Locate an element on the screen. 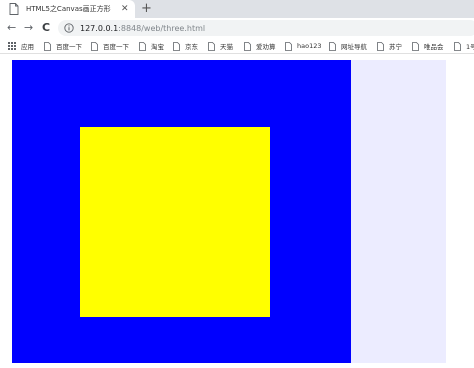 This screenshot has width=474, height=368. bookmark-label: 天猫 is located at coordinates (226, 47).